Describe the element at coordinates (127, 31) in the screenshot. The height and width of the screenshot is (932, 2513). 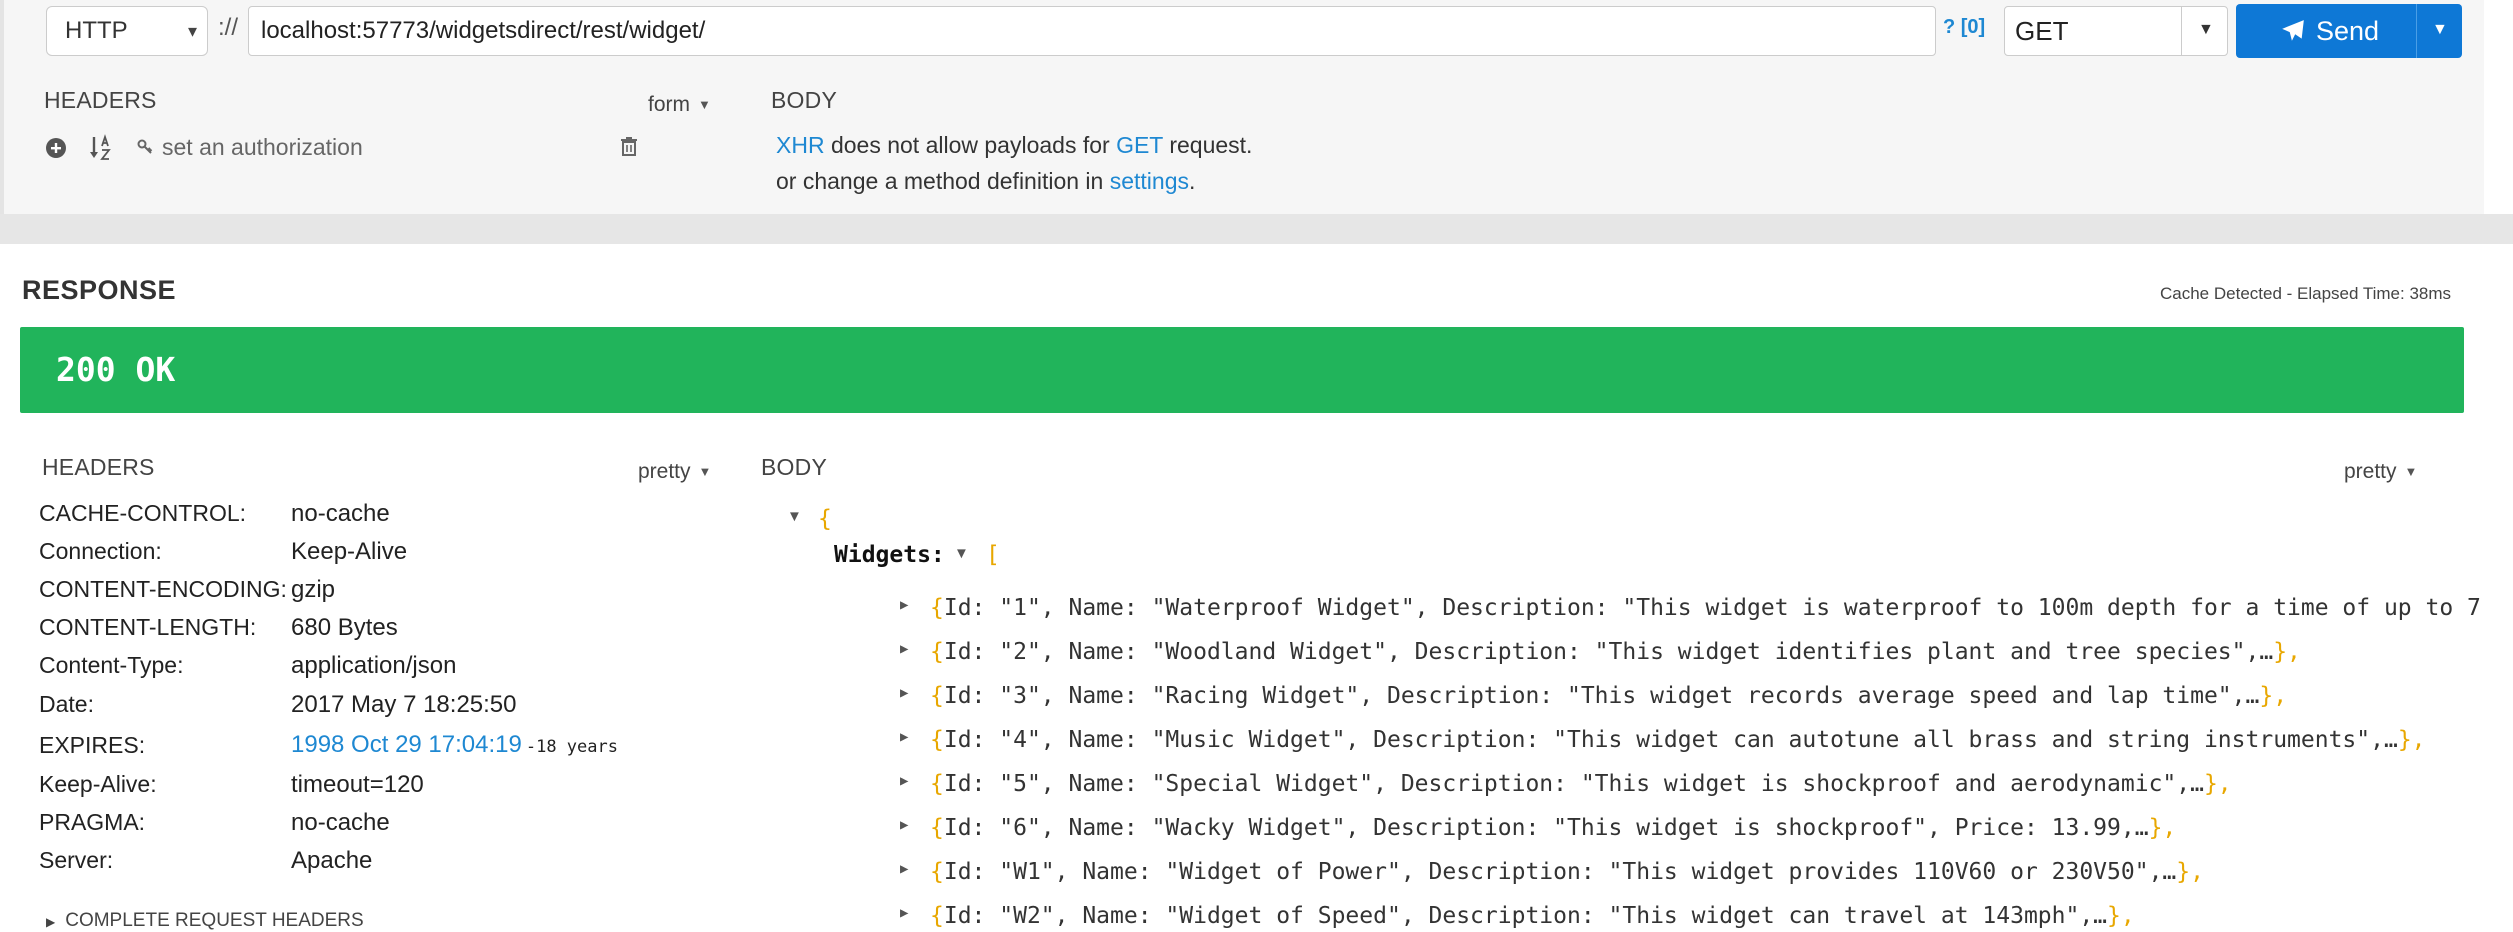
I see `scheme-select: HTTP ▾` at that location.